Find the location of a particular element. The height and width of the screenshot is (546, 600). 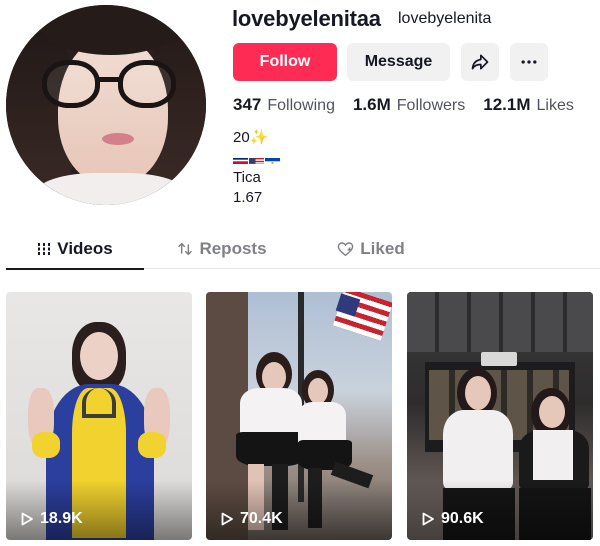

more-options-button is located at coordinates (529, 62).